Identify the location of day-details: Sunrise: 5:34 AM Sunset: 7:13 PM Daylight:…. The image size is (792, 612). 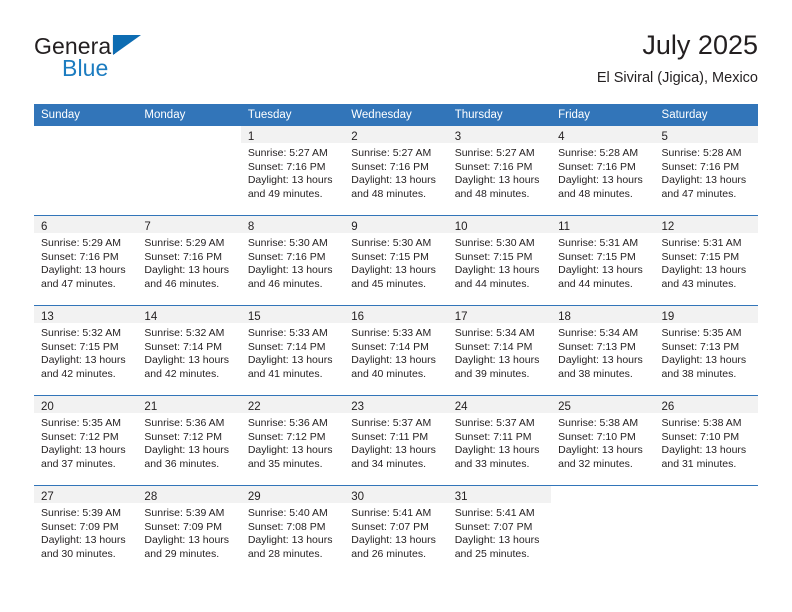
(602, 352).